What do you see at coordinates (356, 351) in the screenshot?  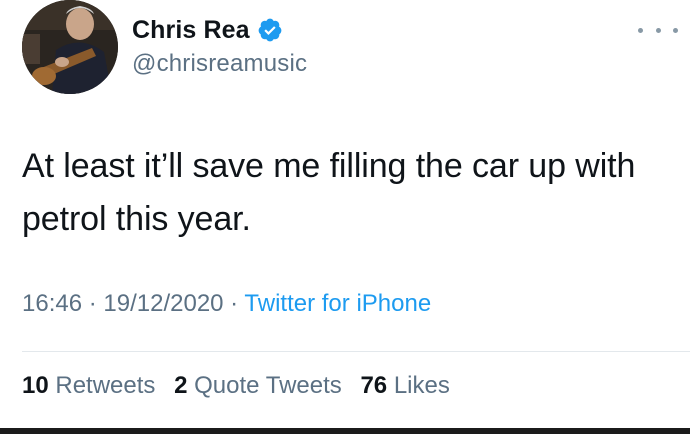 I see `divider` at bounding box center [356, 351].